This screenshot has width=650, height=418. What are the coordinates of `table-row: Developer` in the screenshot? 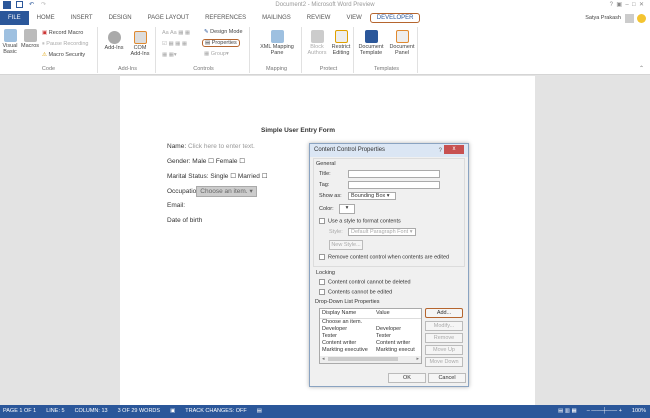 It's located at (334, 329).